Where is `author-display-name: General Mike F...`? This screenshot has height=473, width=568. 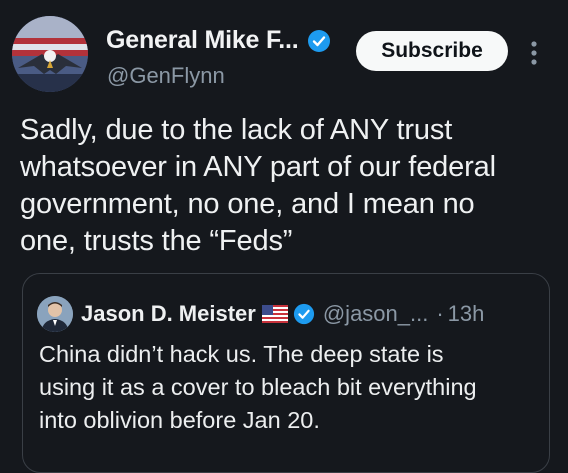 author-display-name: General Mike F... is located at coordinates (202, 40).